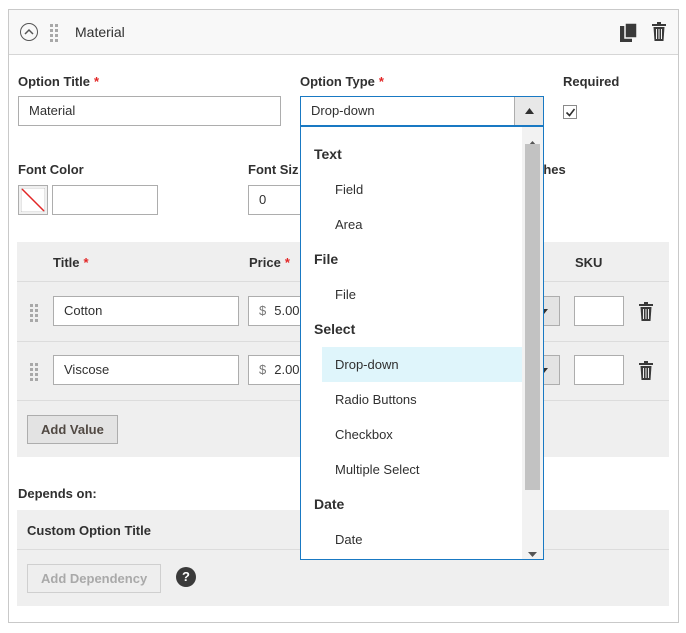  I want to click on value-price-input: $2.00, so click(278, 370).